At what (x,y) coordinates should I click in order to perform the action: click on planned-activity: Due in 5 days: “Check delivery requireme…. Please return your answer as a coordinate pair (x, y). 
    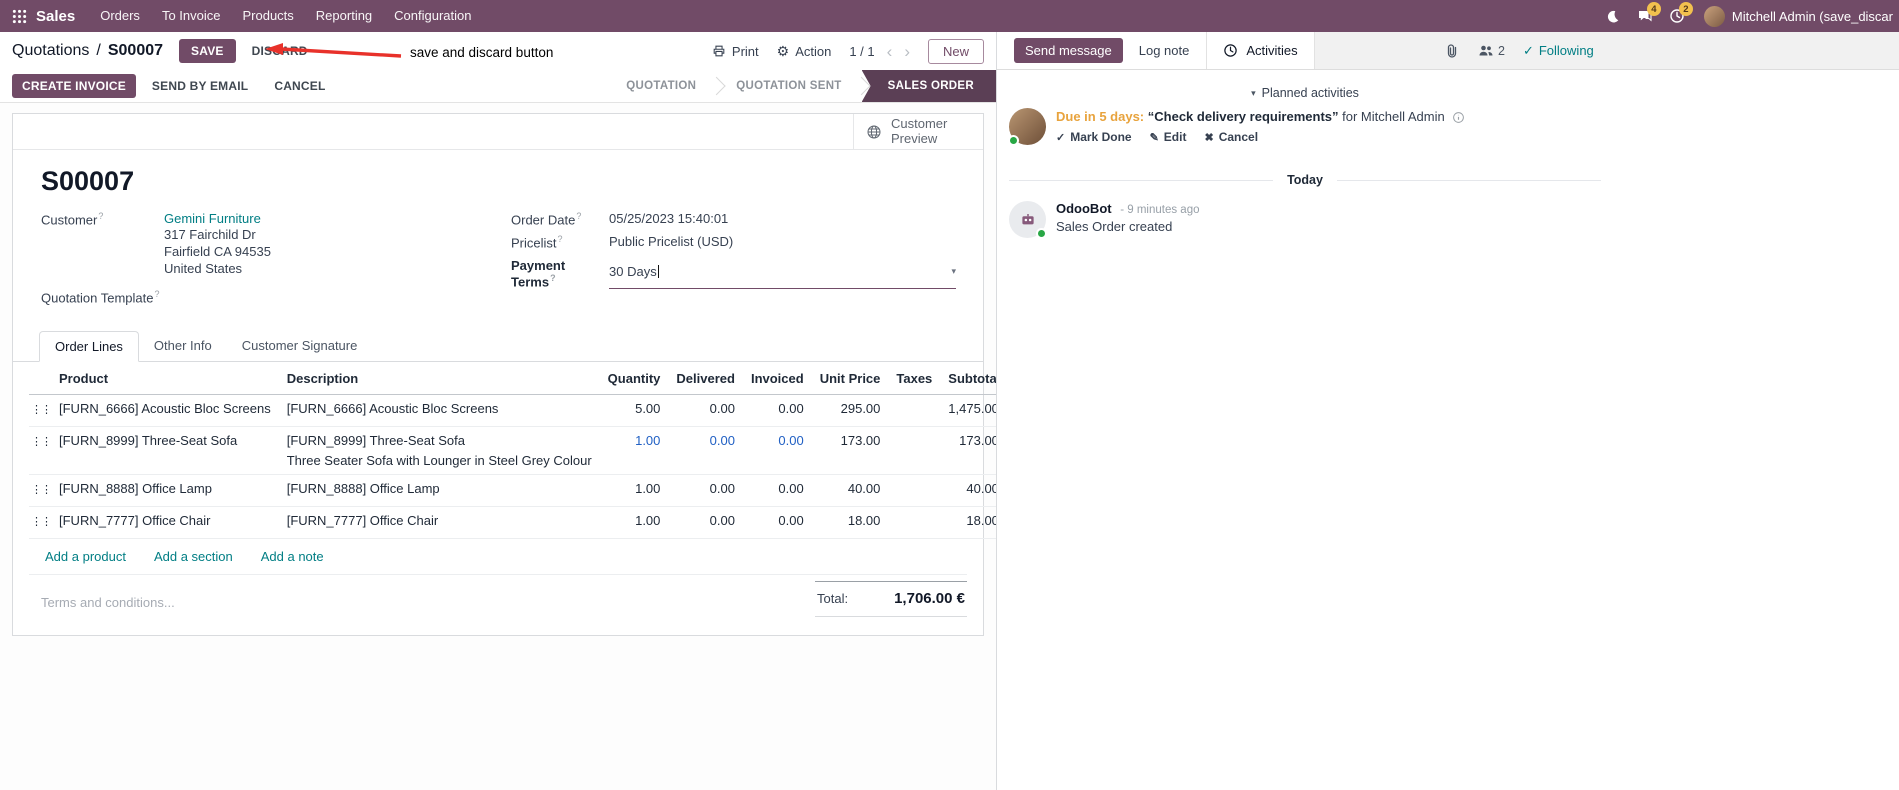
    Looking at the image, I should click on (1304, 128).